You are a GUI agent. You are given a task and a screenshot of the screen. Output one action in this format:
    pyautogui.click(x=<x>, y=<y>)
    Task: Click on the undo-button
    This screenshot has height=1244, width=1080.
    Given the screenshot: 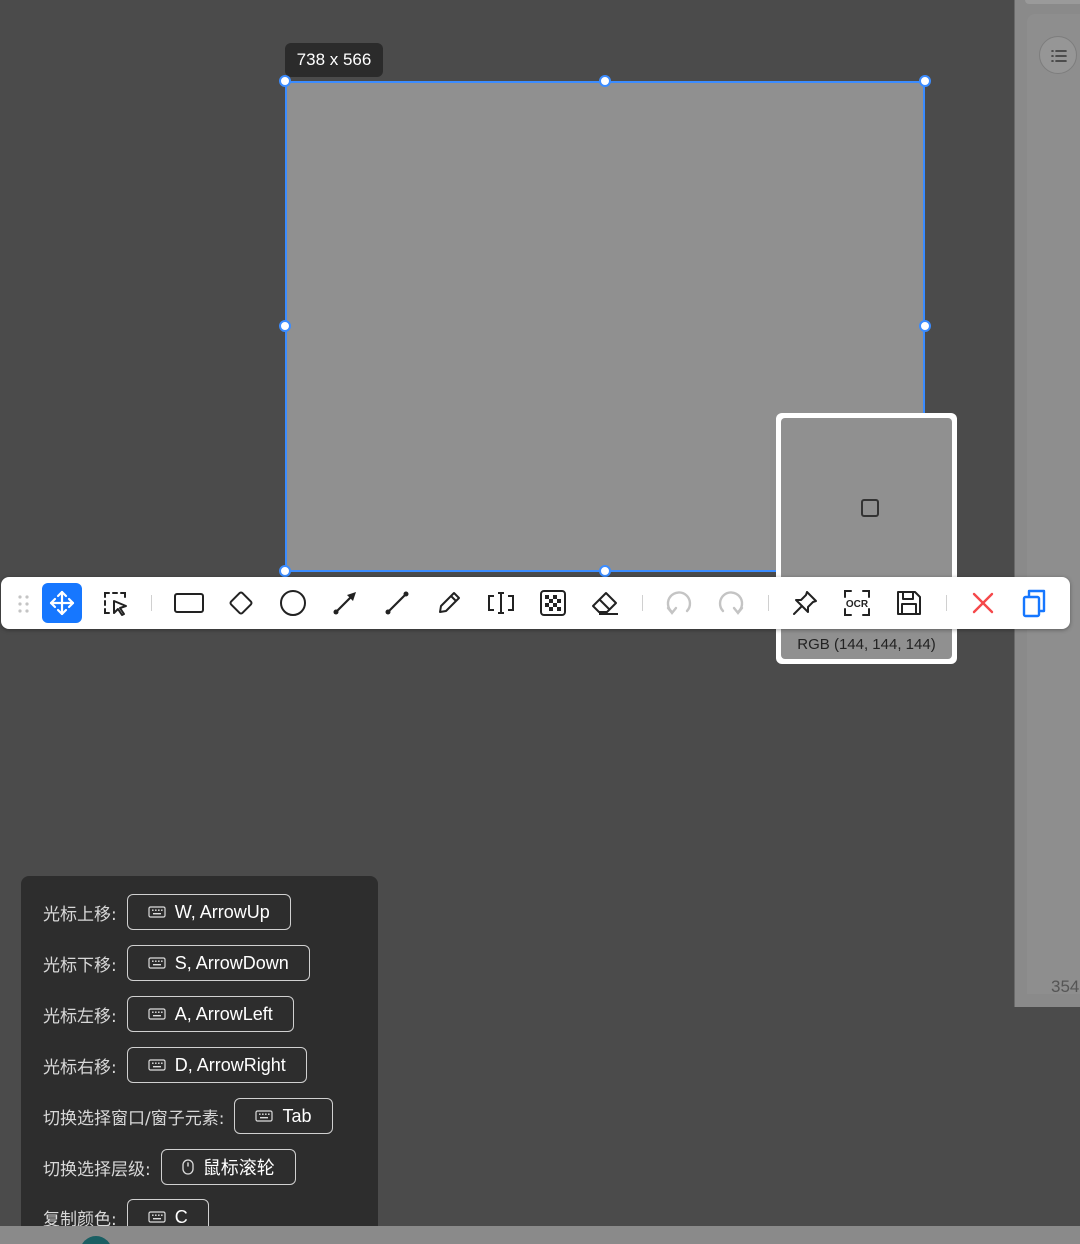 What is the action you would take?
    pyautogui.click(x=679, y=603)
    